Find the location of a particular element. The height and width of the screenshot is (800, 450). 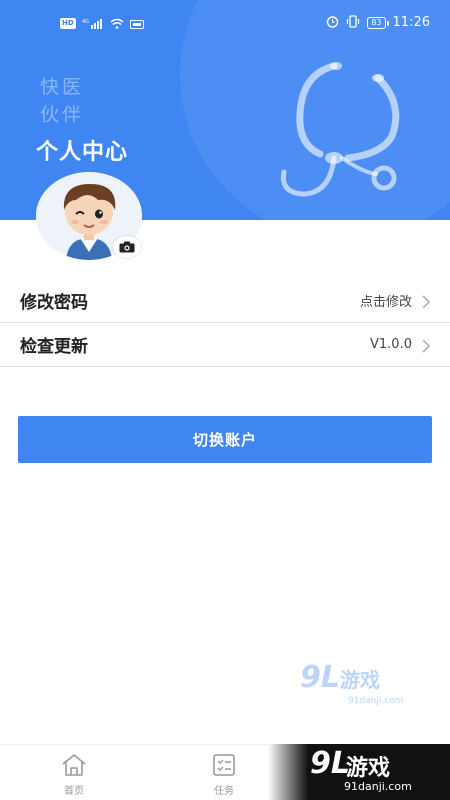

watermark-banner: 9L 游戏 91danji.com is located at coordinates (359, 772).